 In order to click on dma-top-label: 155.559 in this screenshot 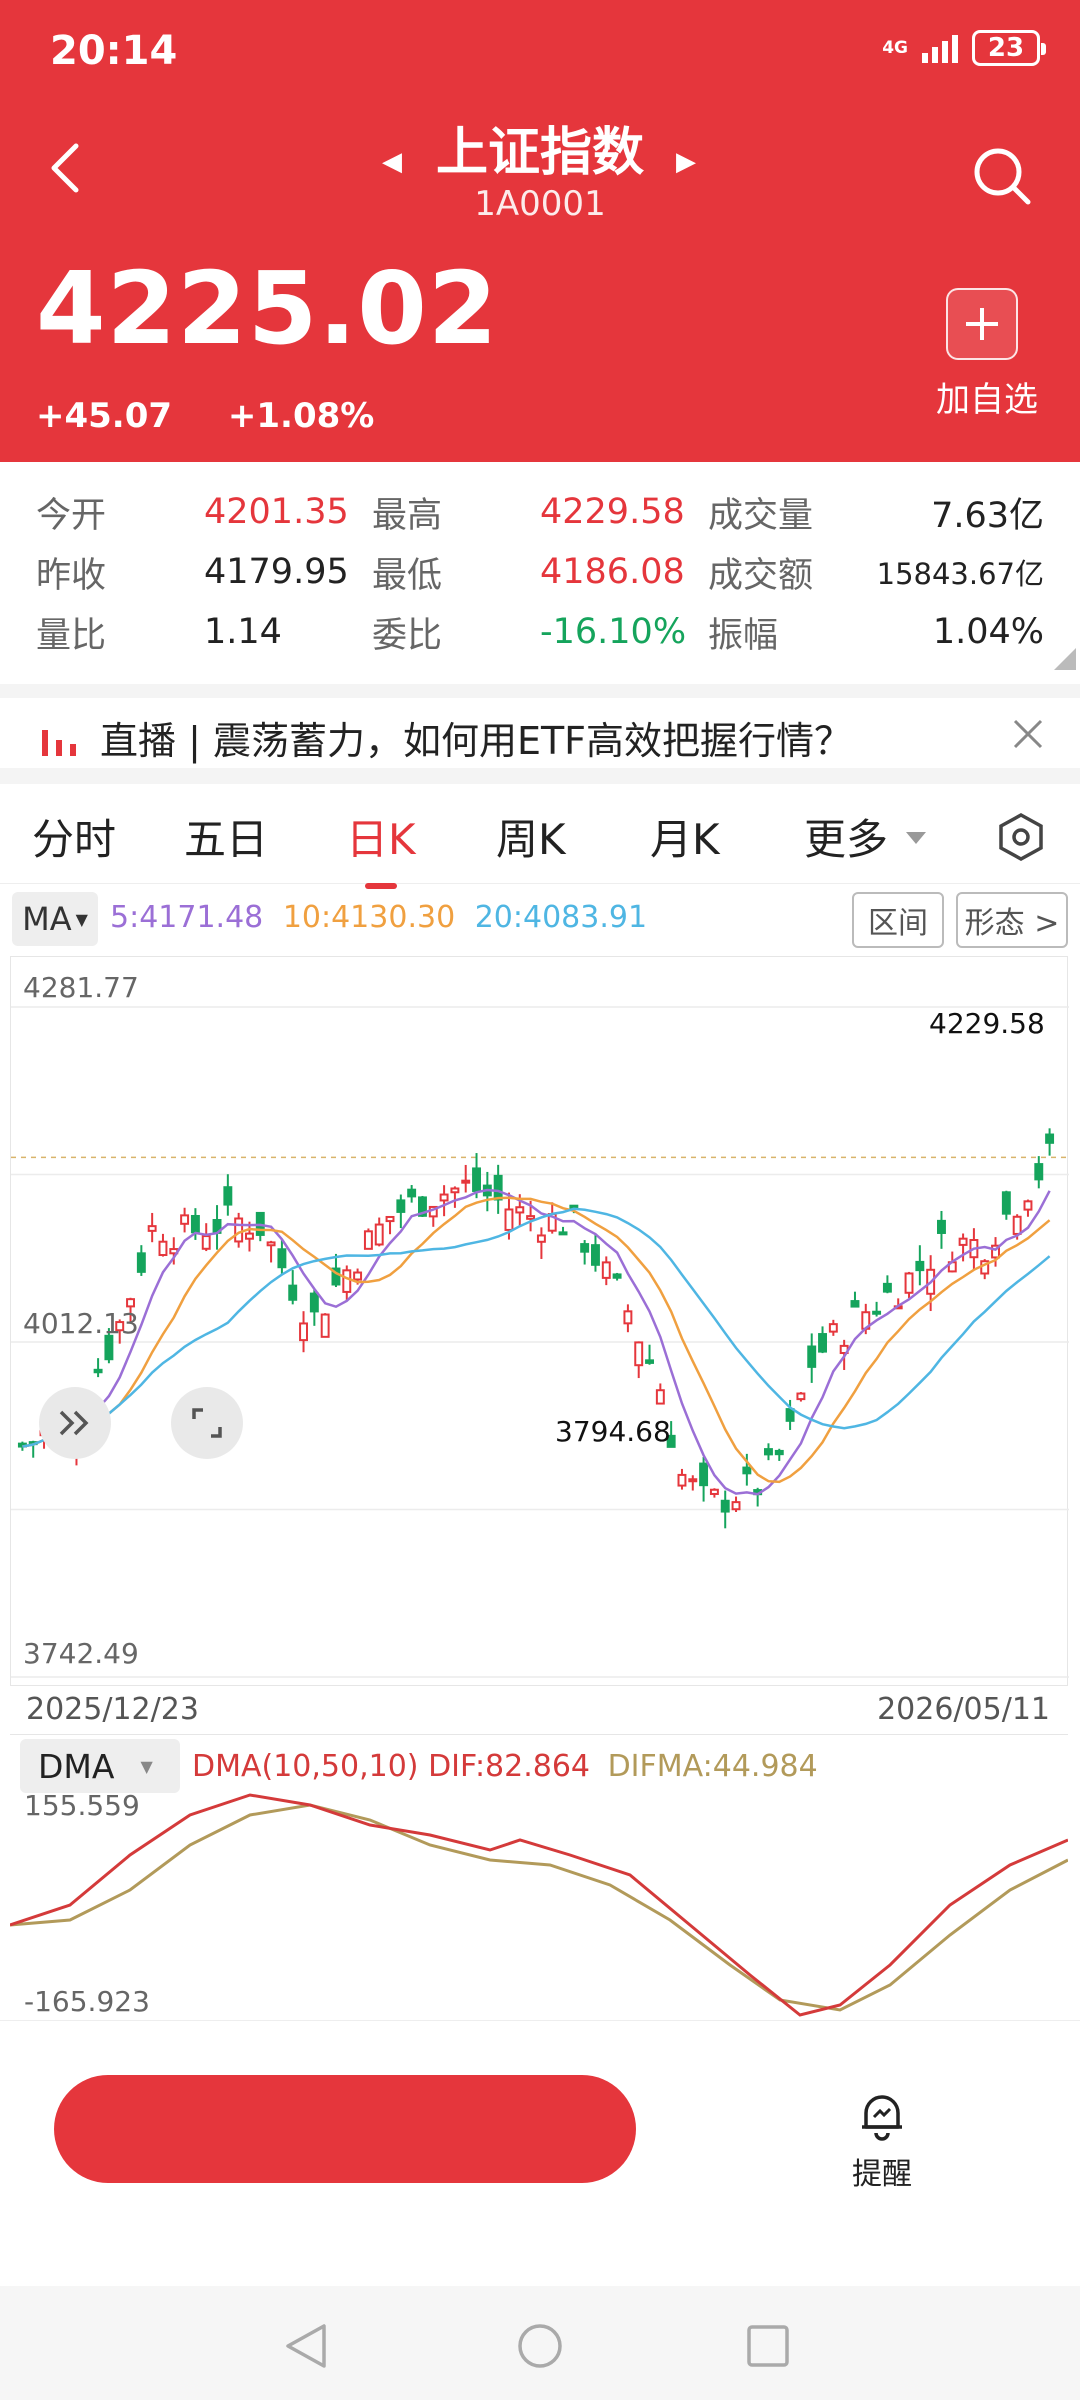, I will do `click(82, 1805)`.